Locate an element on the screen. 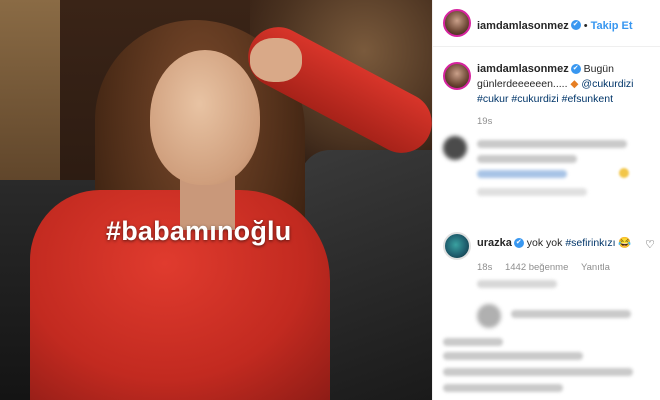  woman-hand is located at coordinates (276, 60).